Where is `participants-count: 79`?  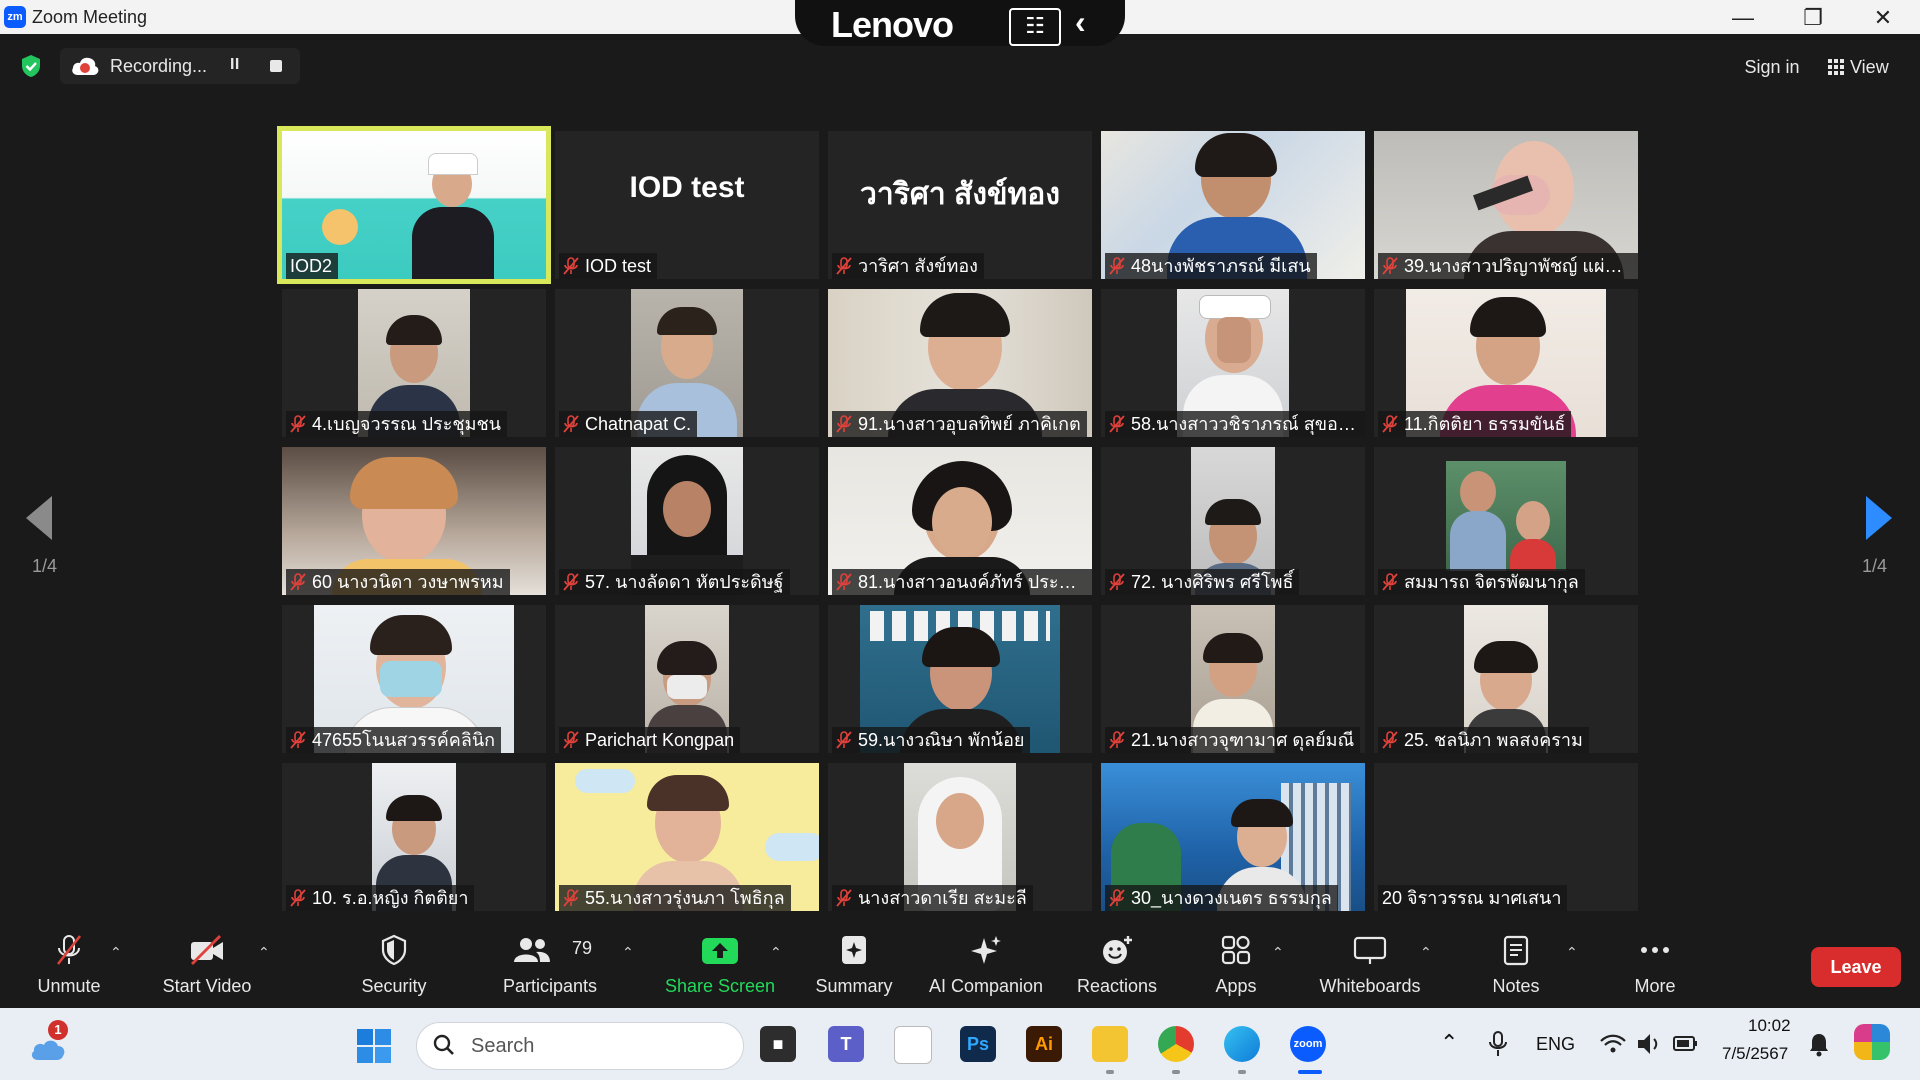
participants-count: 79 is located at coordinates (582, 948).